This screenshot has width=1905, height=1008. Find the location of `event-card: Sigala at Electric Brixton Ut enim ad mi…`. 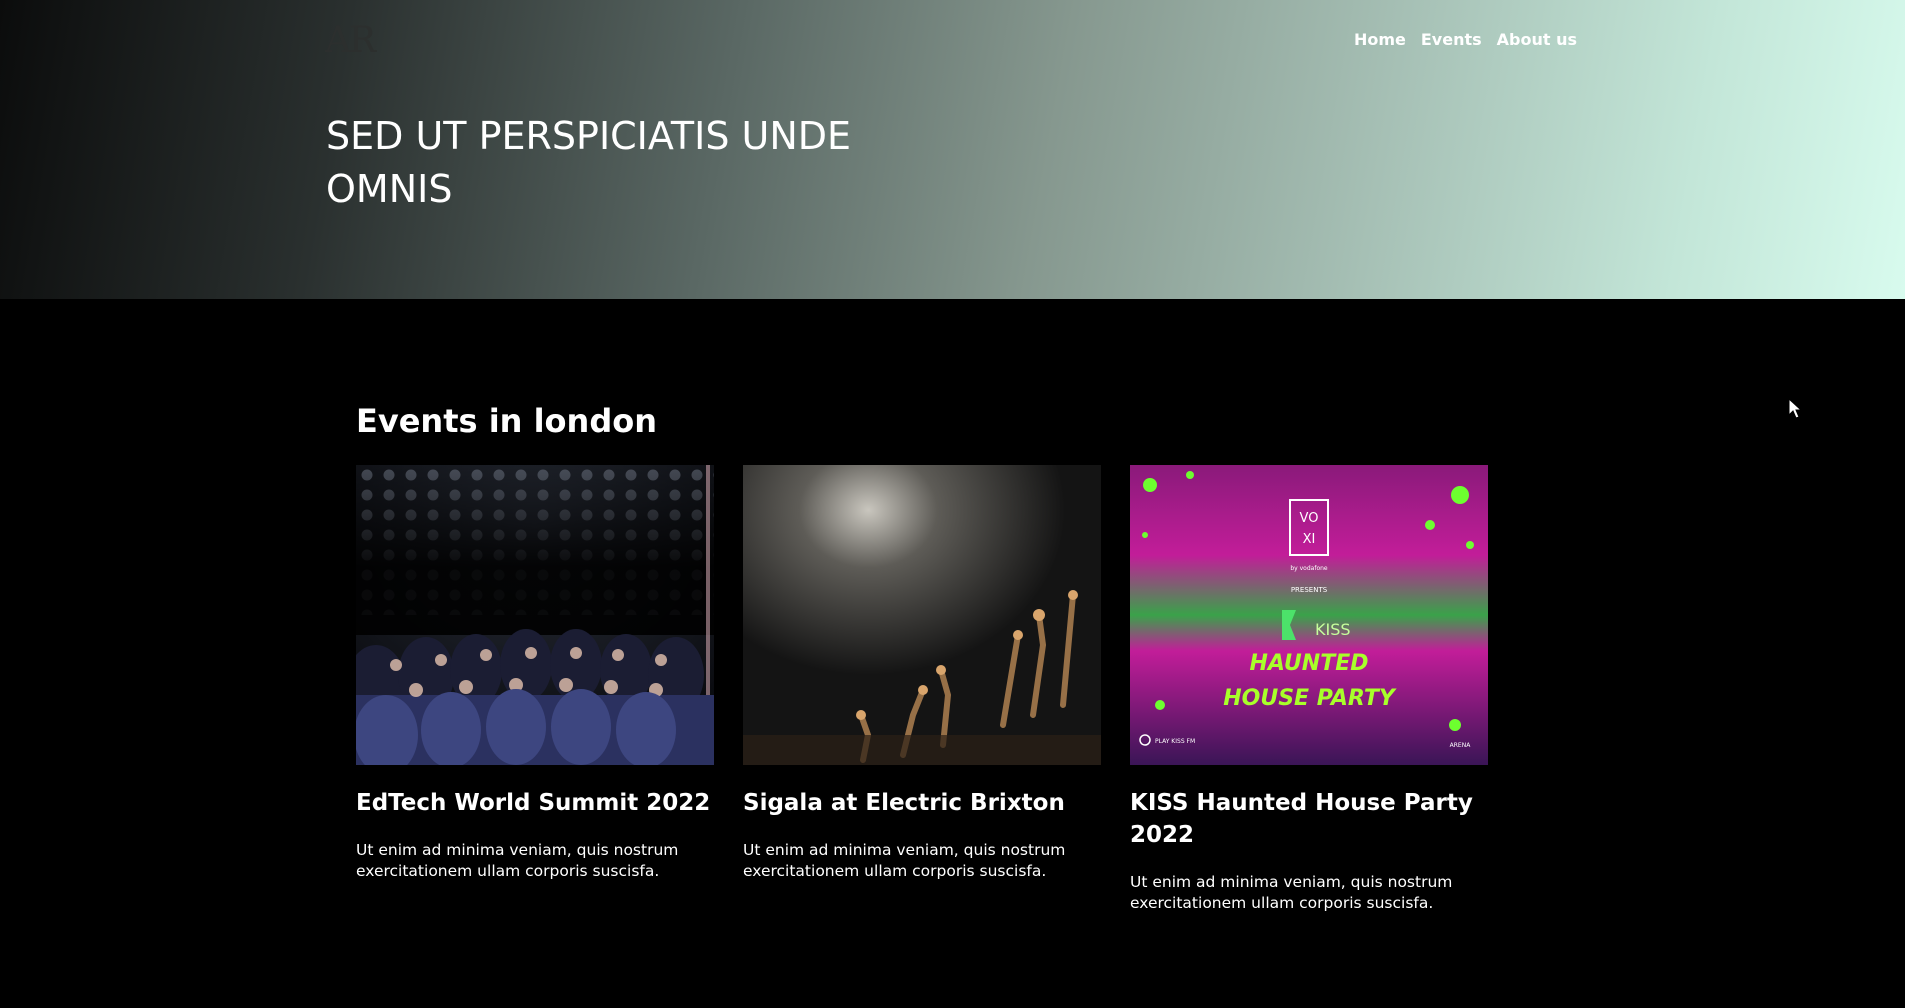

event-card: Sigala at Electric Brixton Ut enim ad mi… is located at coordinates (922, 673).